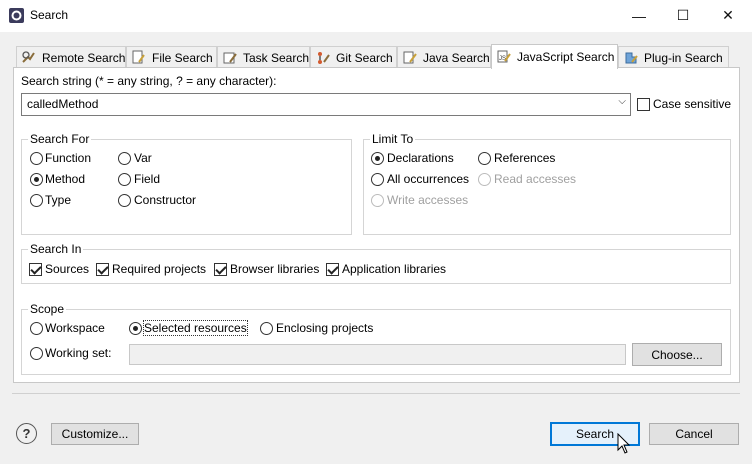  Describe the element at coordinates (135, 328) in the screenshot. I see `radio-selected-resources` at that location.